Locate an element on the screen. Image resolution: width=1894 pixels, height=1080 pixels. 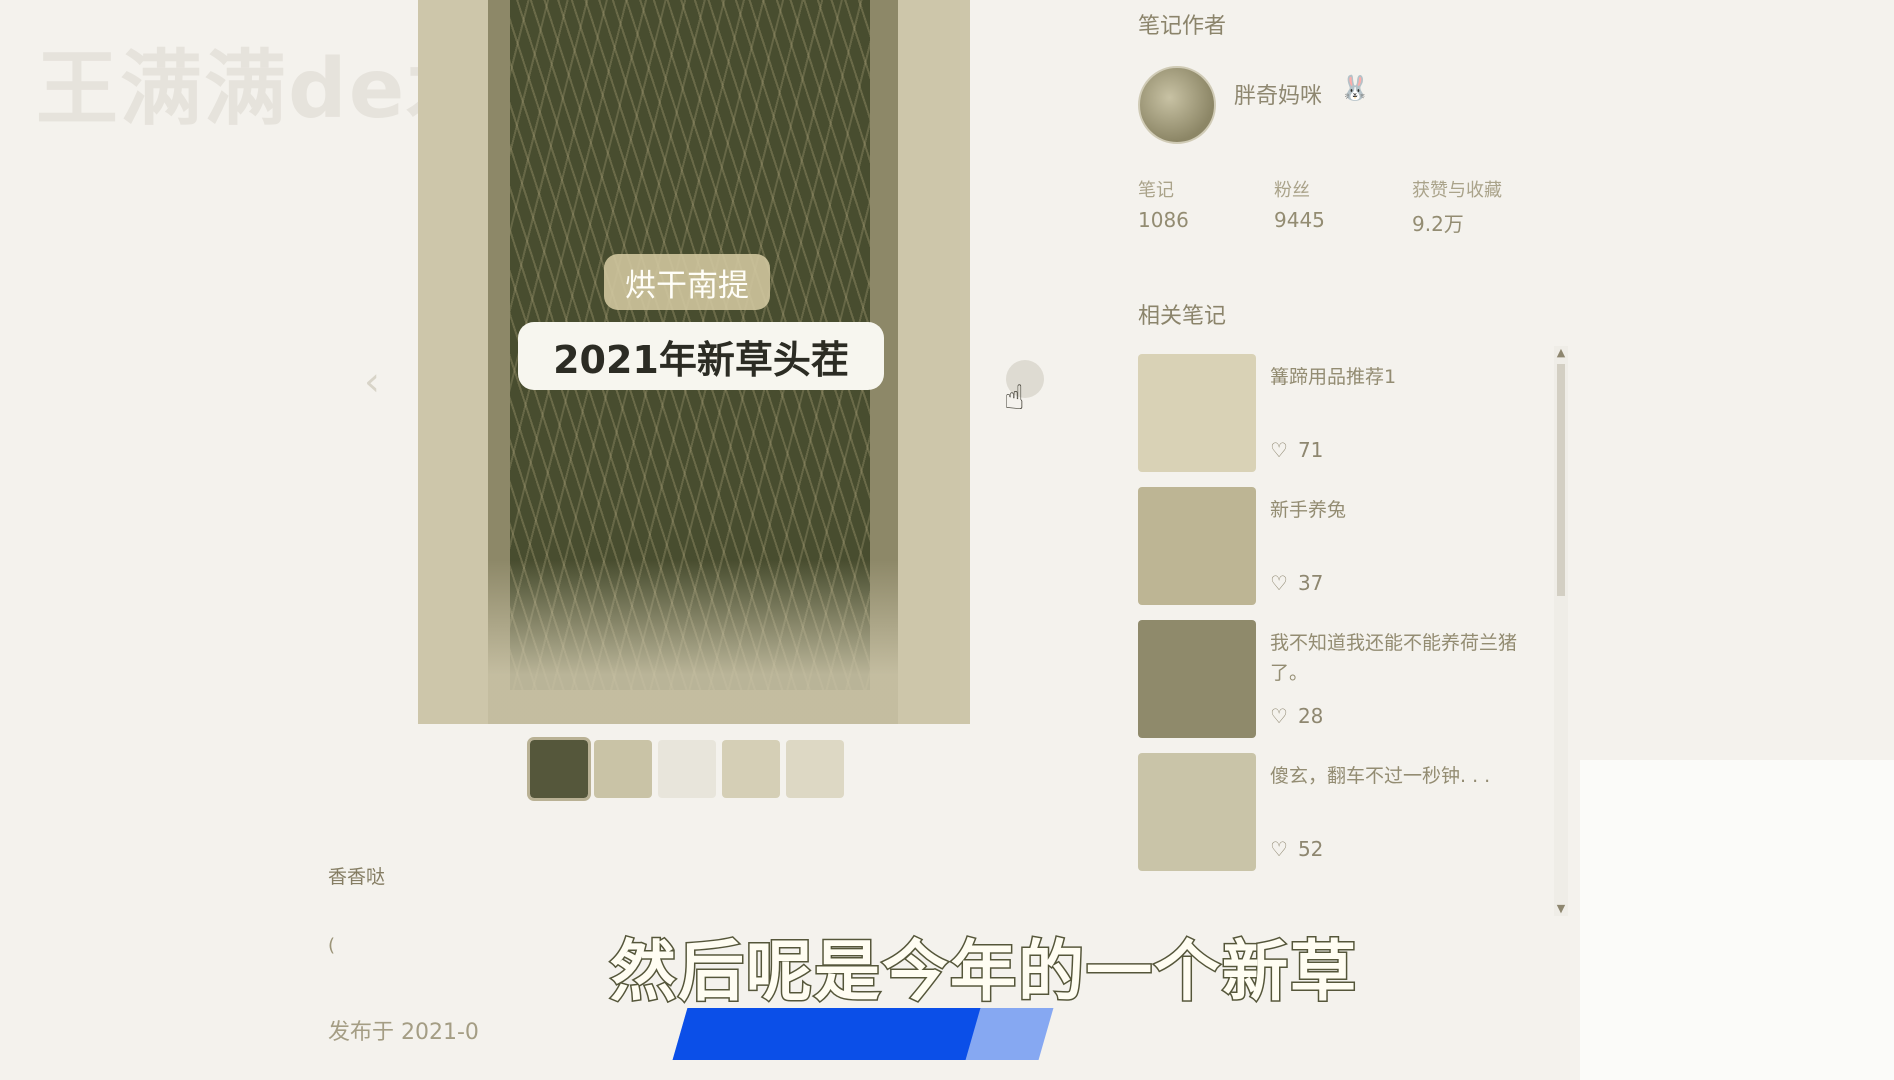
stat-fans-value: 9445 is located at coordinates (1299, 220).